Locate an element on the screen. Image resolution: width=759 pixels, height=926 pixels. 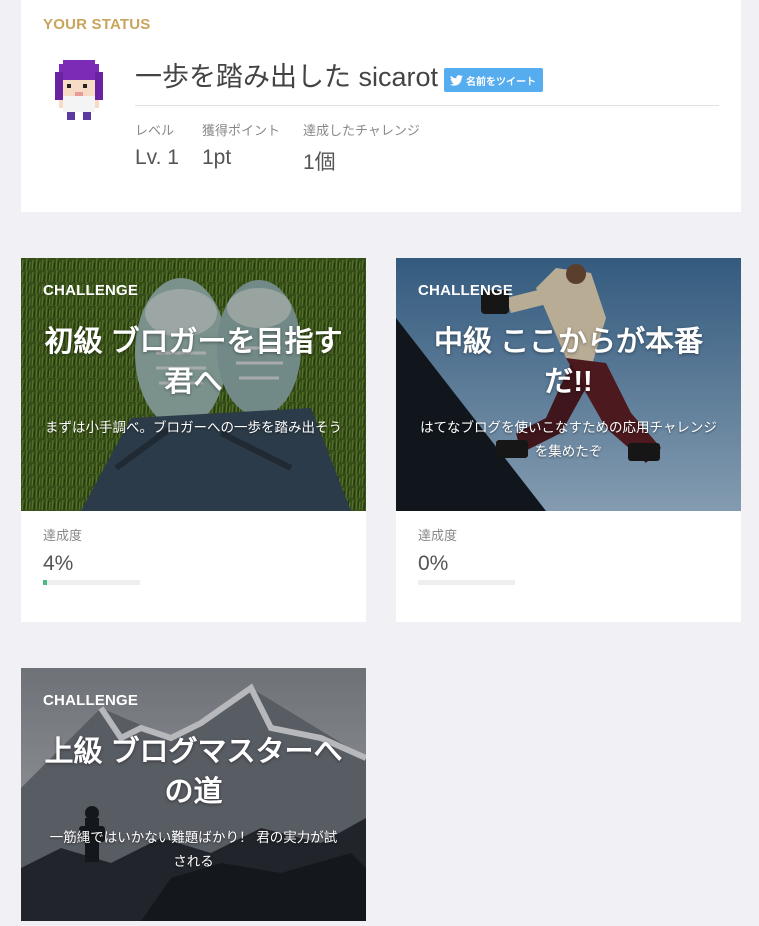
challenge-description: はてなブログを使いこなすための応用チャレンジを集めたぞ is located at coordinates (568, 439).